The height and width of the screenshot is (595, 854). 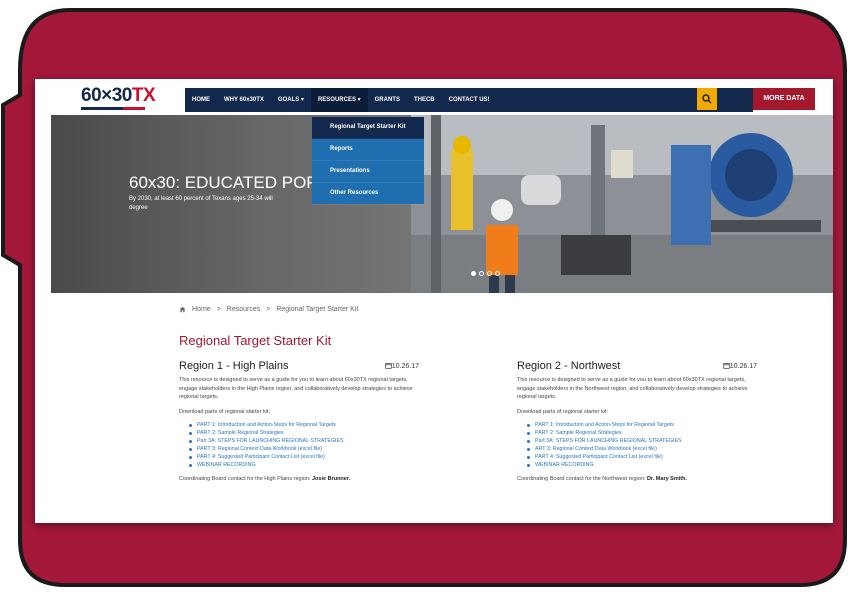 What do you see at coordinates (255, 340) in the screenshot?
I see `page-title: Regional Target Starter Kit` at bounding box center [255, 340].